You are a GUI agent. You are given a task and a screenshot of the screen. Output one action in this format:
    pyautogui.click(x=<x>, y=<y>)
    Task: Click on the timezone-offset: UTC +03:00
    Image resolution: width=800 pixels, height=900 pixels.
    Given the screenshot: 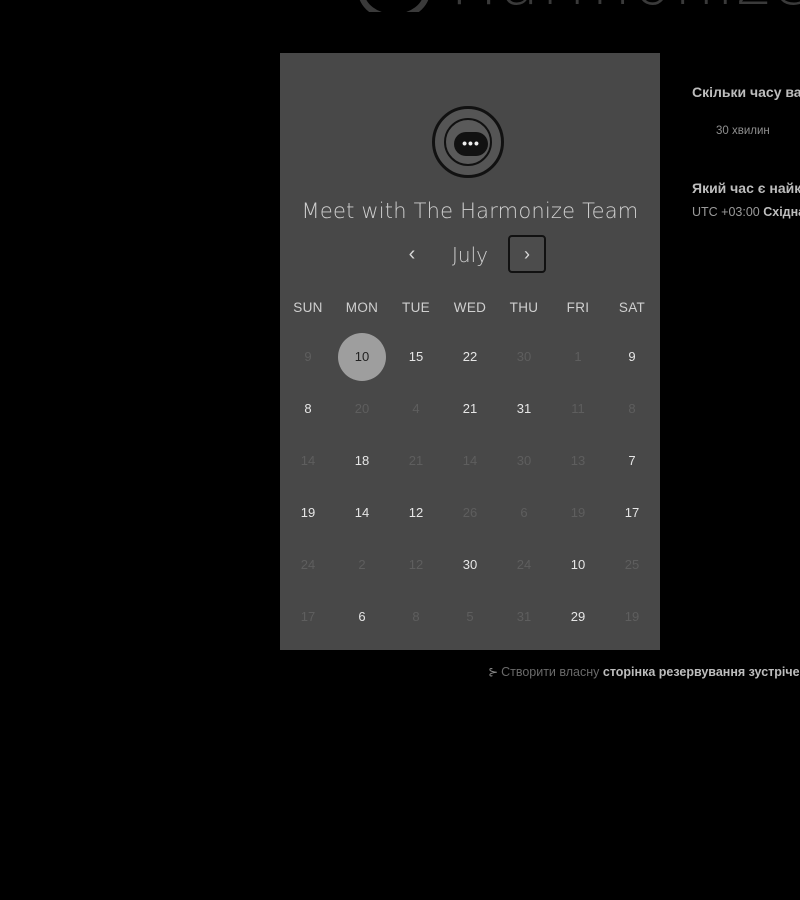 What is the action you would take?
    pyautogui.click(x=726, y=212)
    